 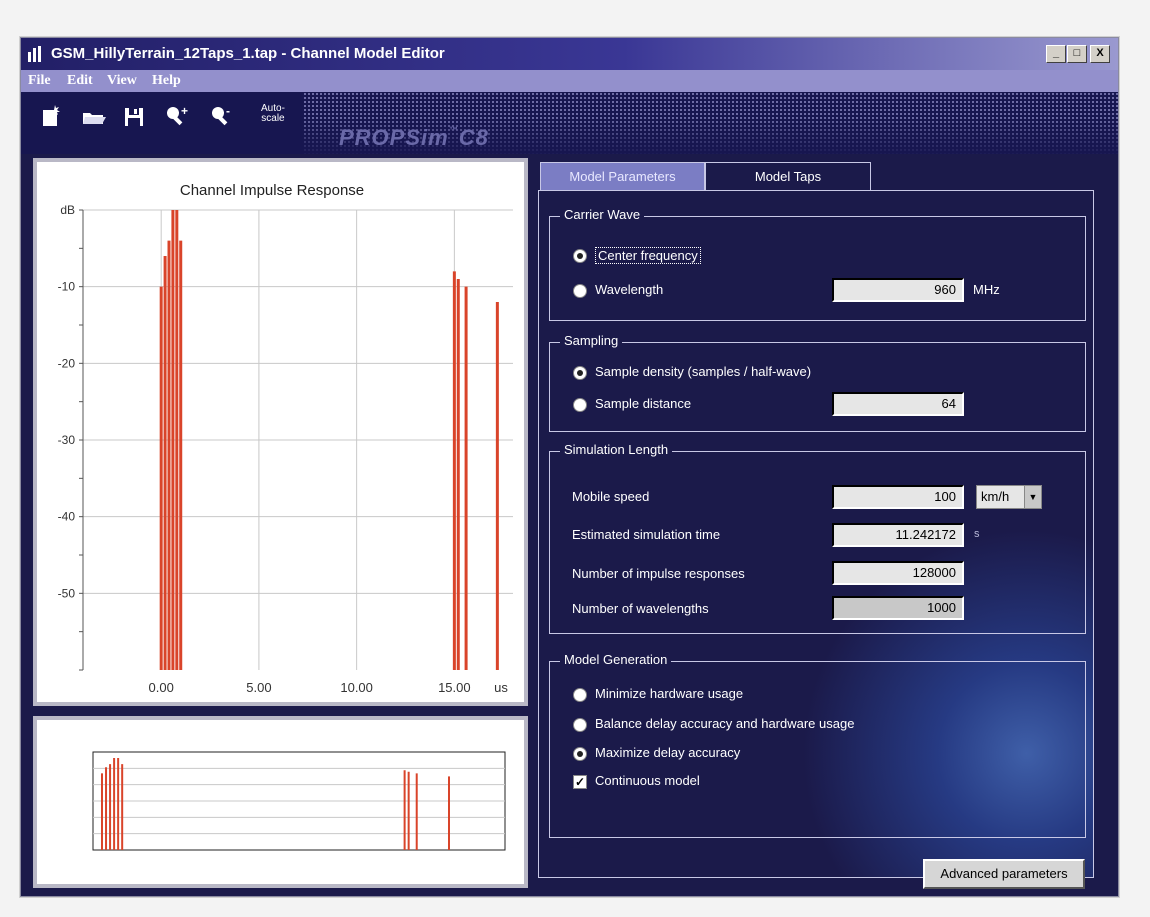 What do you see at coordinates (580, 782) in the screenshot?
I see `continuous-model-checkbox: ✓` at bounding box center [580, 782].